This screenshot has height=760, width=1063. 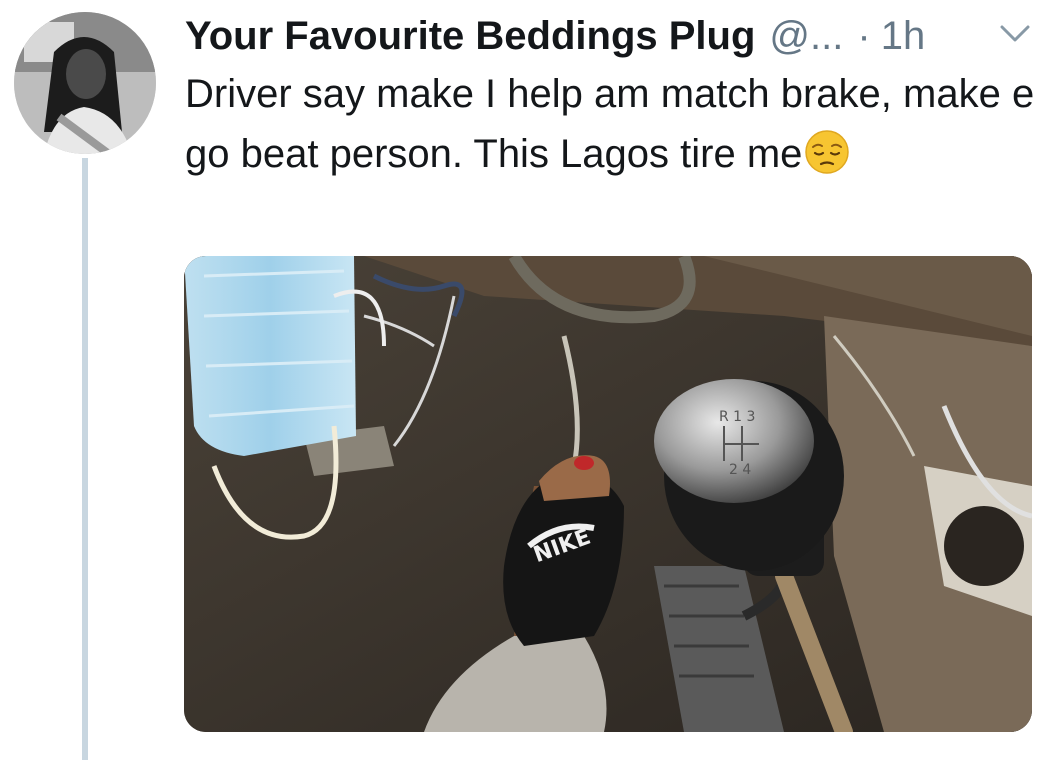 I want to click on chevron-down-icon, so click(x=1015, y=34).